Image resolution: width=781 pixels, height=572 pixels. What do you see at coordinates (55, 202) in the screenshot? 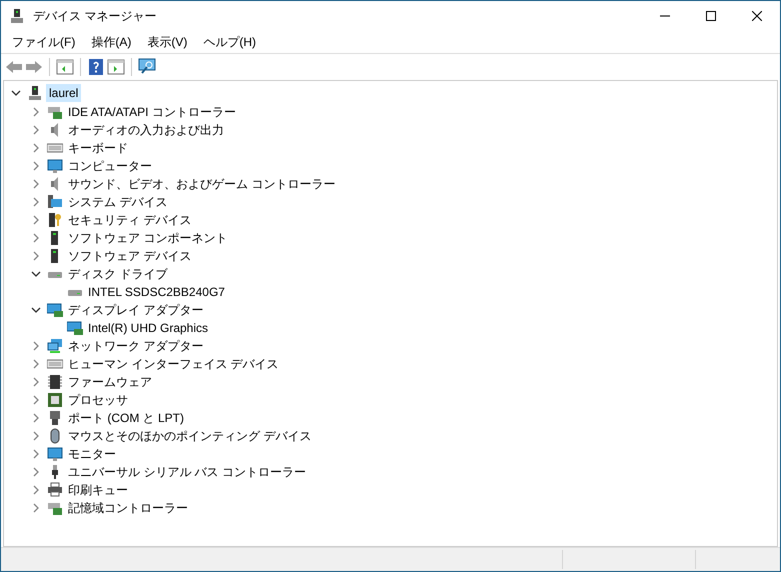
I see `system-icon` at bounding box center [55, 202].